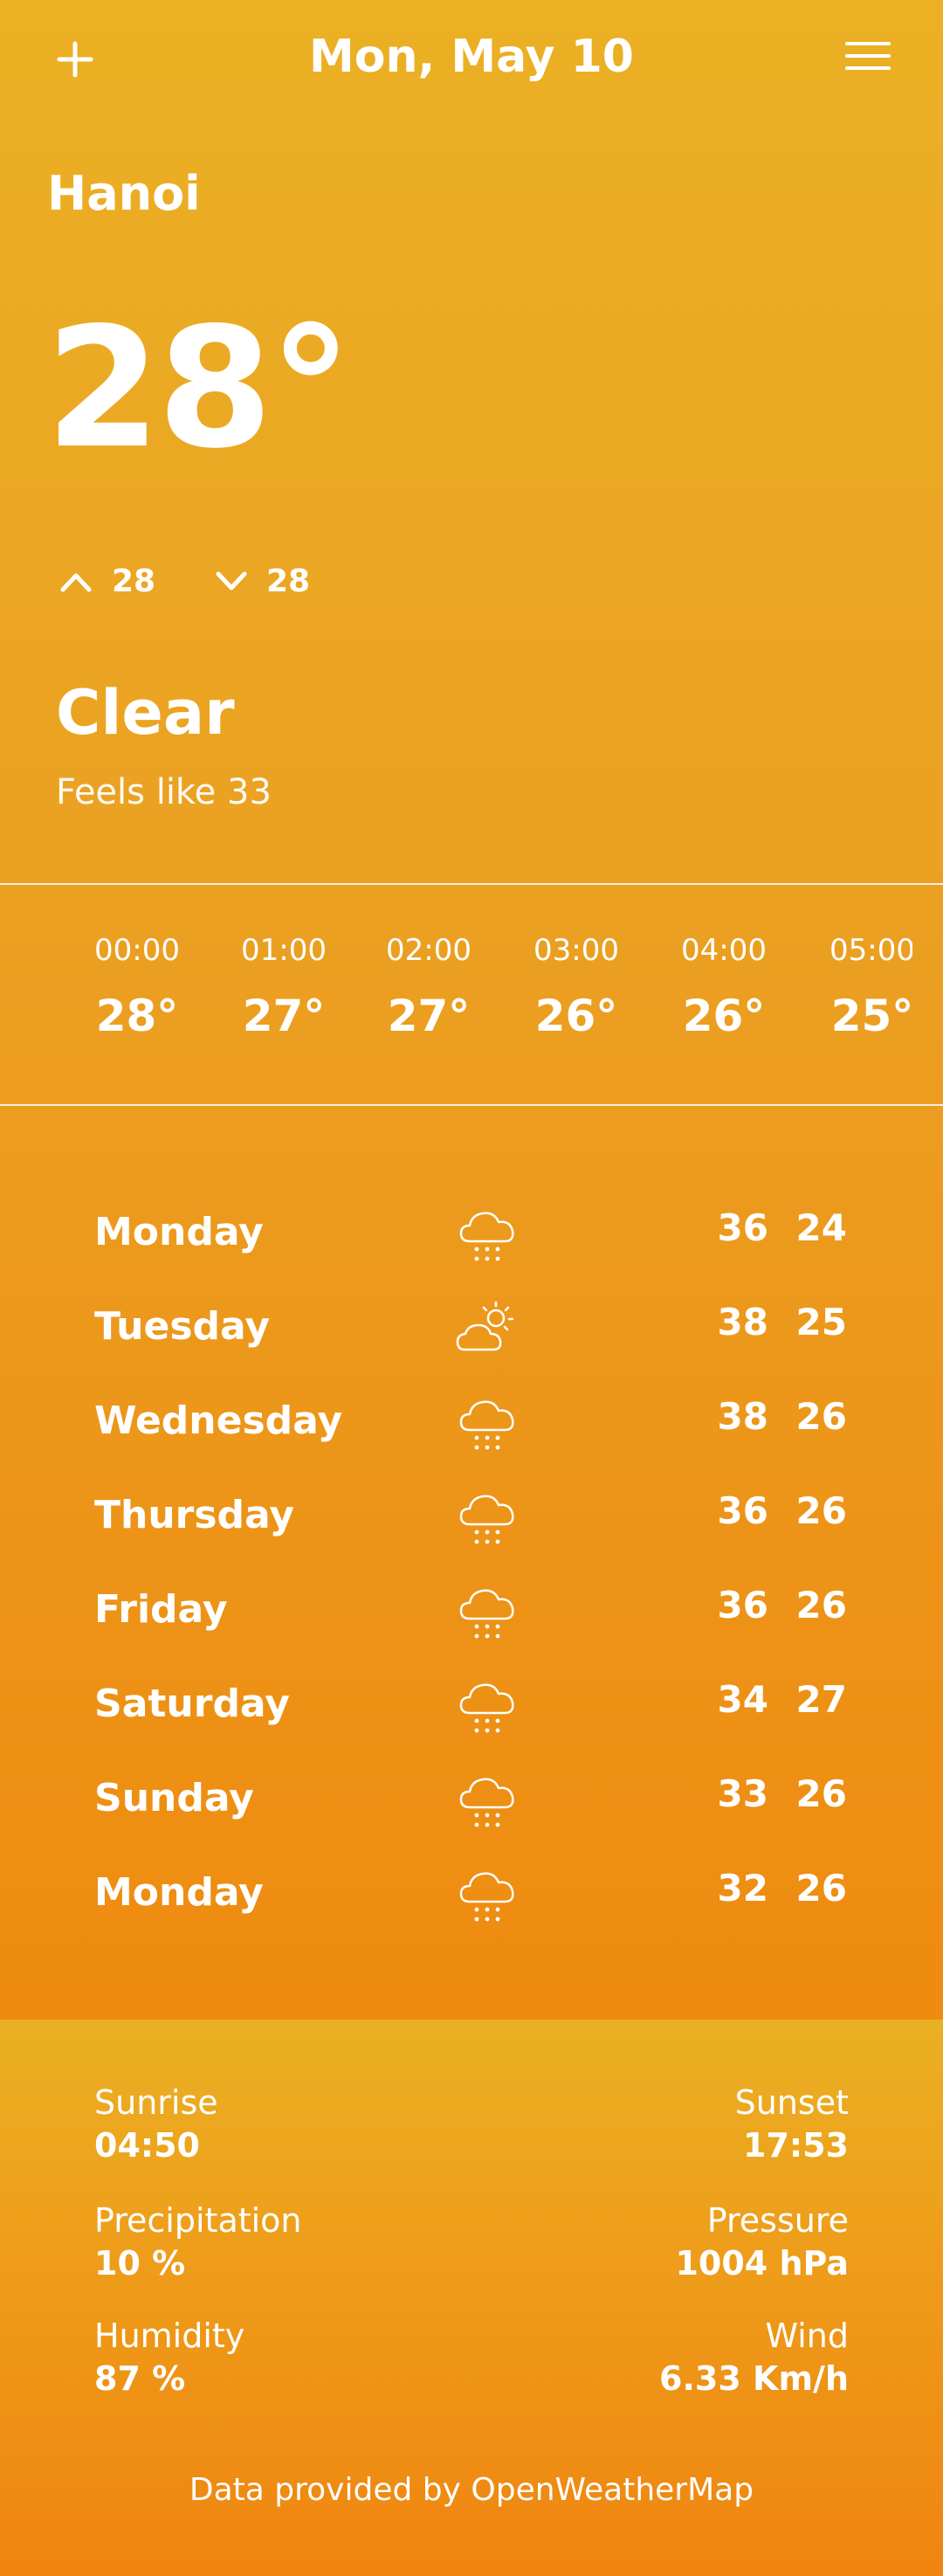  I want to click on hour-time: 02:00, so click(429, 950).